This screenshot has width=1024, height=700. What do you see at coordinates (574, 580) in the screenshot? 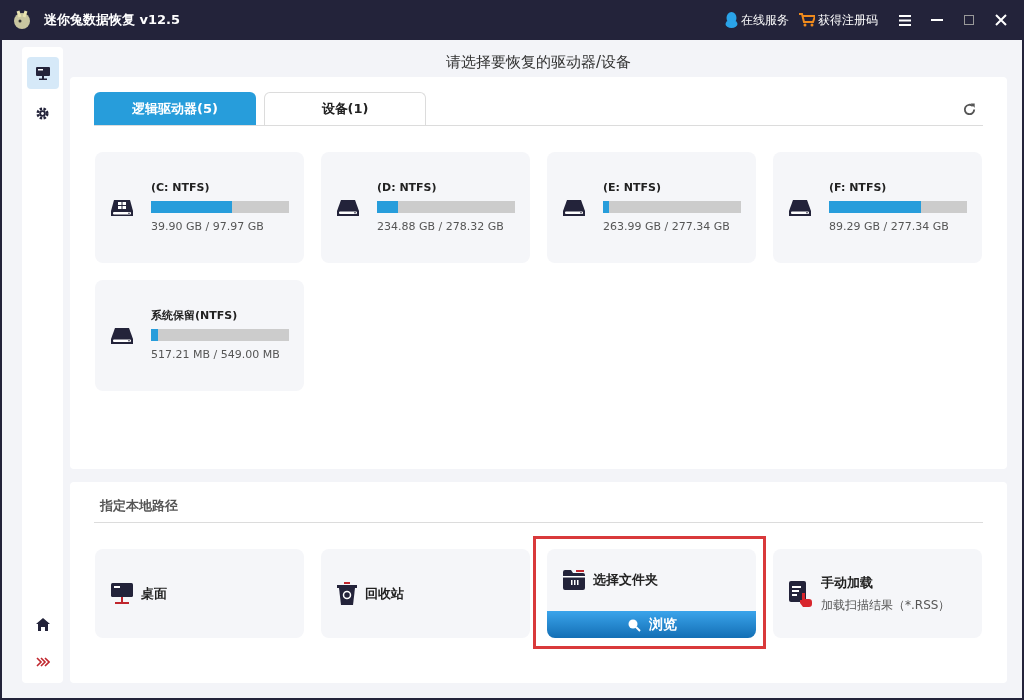
I see `folder-icon` at bounding box center [574, 580].